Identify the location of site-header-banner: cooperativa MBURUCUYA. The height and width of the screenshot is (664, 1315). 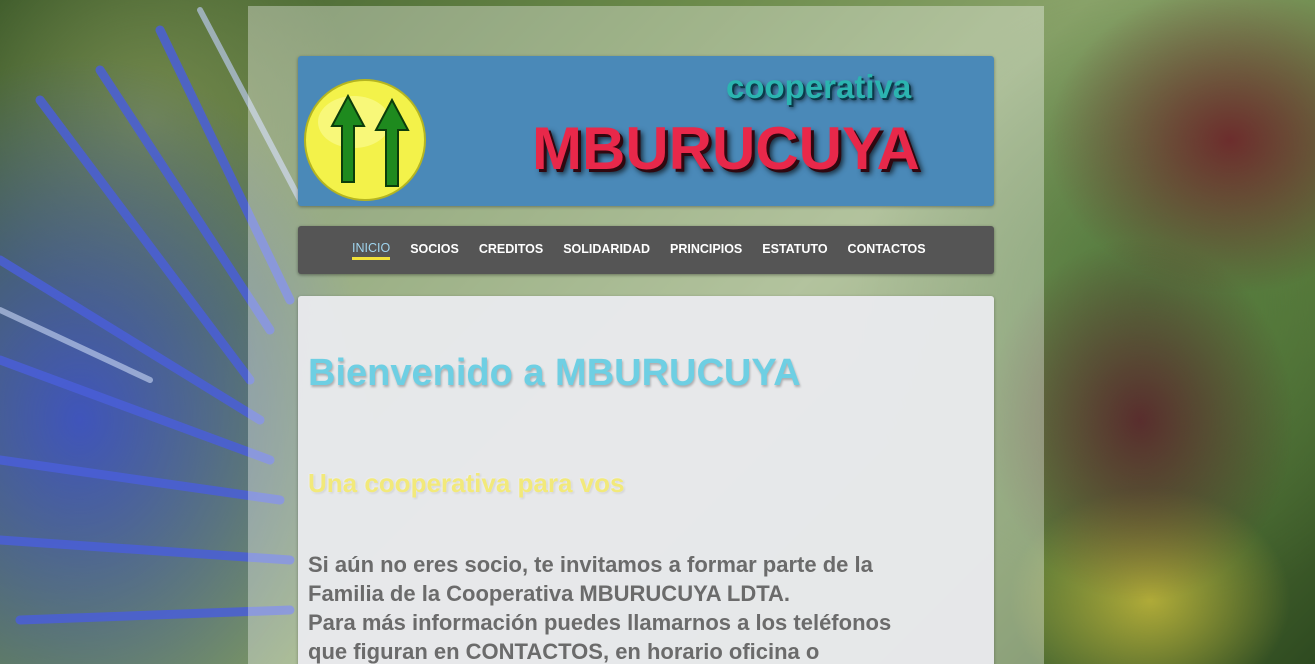
(646, 131).